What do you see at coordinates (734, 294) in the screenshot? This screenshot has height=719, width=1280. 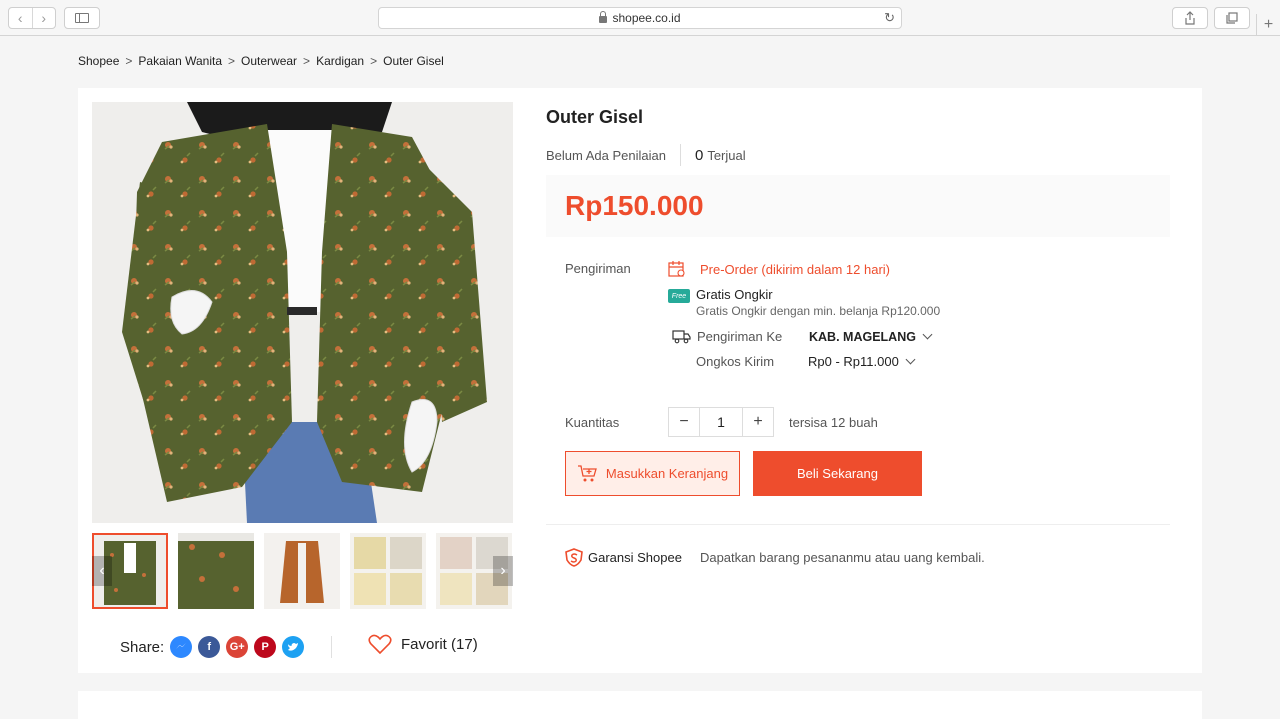 I see `free-shipping-title: Gratis Ongkir` at bounding box center [734, 294].